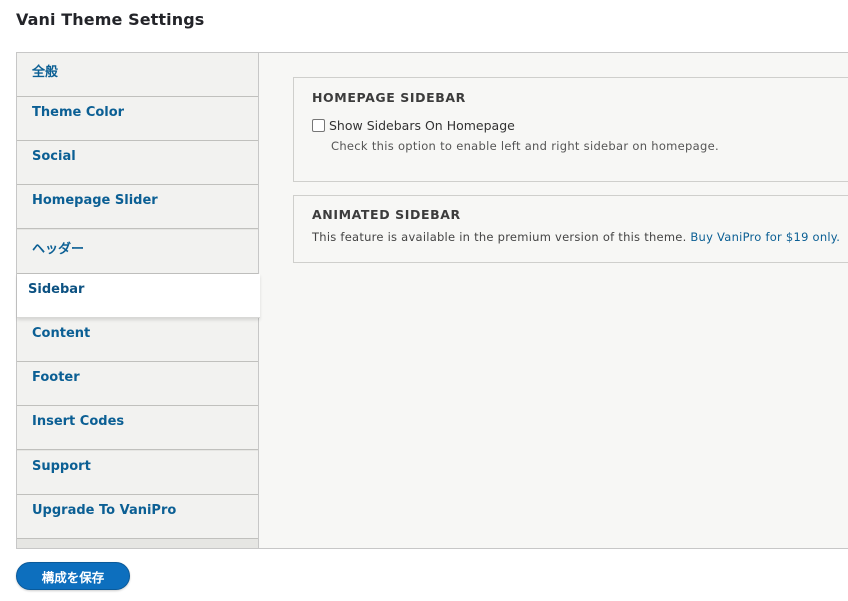 This screenshot has height=601, width=848. Describe the element at coordinates (137, 75) in the screenshot. I see `tab-general: 全般` at that location.